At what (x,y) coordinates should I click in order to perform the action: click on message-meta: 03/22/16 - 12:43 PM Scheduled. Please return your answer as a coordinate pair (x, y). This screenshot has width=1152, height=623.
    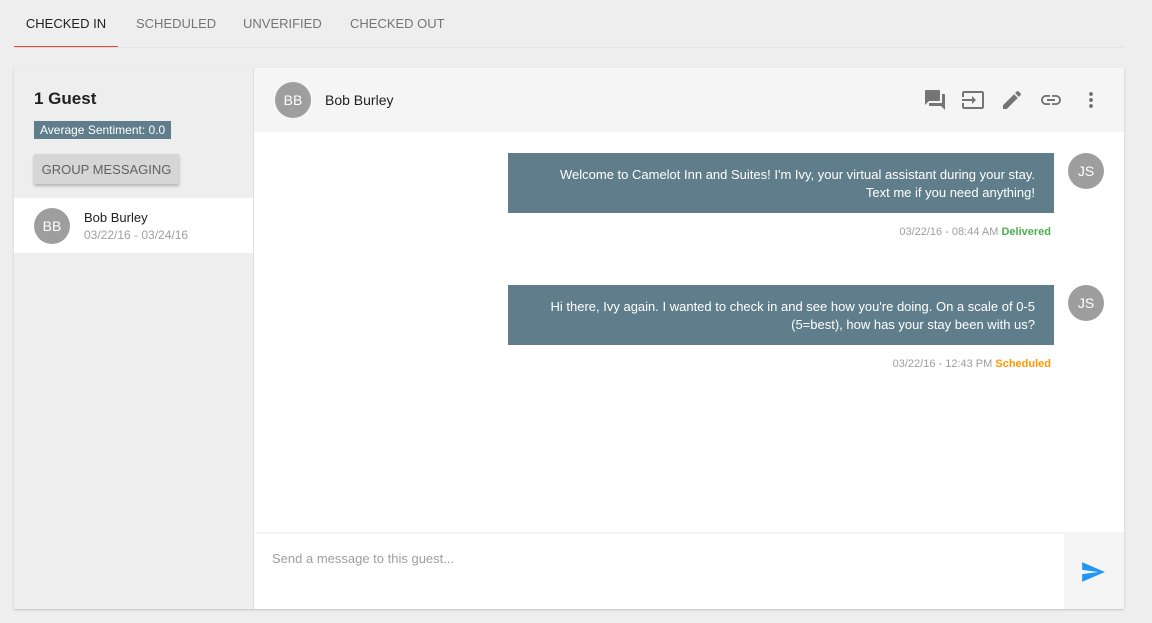
    Looking at the image, I should click on (972, 364).